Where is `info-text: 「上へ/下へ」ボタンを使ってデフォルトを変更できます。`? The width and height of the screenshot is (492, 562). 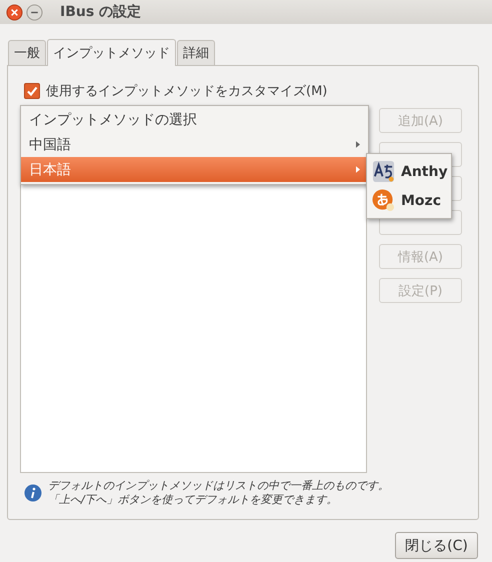
info-text: 「上へ/下へ」ボタンを使ってデフォルトを変更できます。 is located at coordinates (193, 500).